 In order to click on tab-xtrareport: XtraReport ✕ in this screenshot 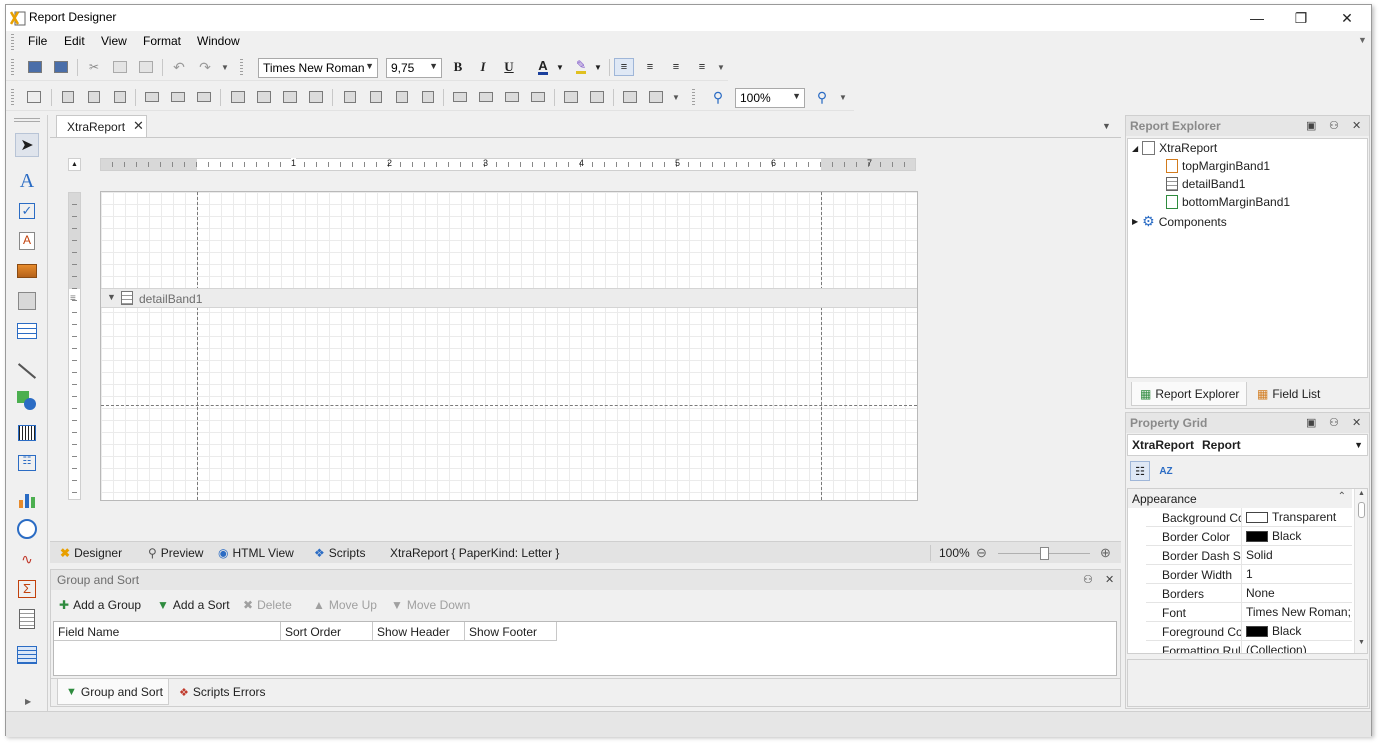, I will do `click(101, 126)`.